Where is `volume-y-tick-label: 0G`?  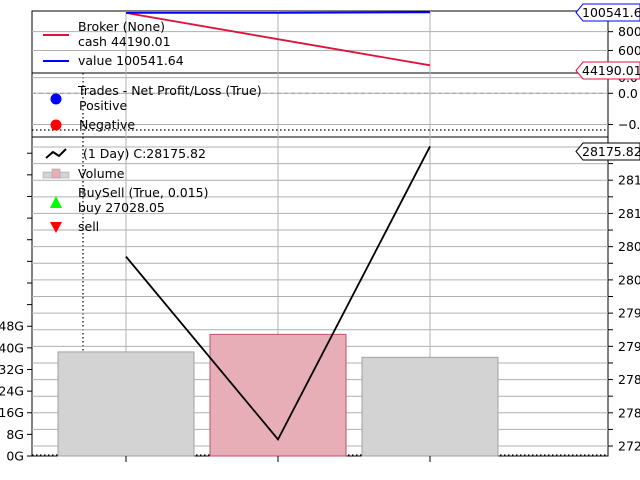
volume-y-tick-label: 0G is located at coordinates (15, 456).